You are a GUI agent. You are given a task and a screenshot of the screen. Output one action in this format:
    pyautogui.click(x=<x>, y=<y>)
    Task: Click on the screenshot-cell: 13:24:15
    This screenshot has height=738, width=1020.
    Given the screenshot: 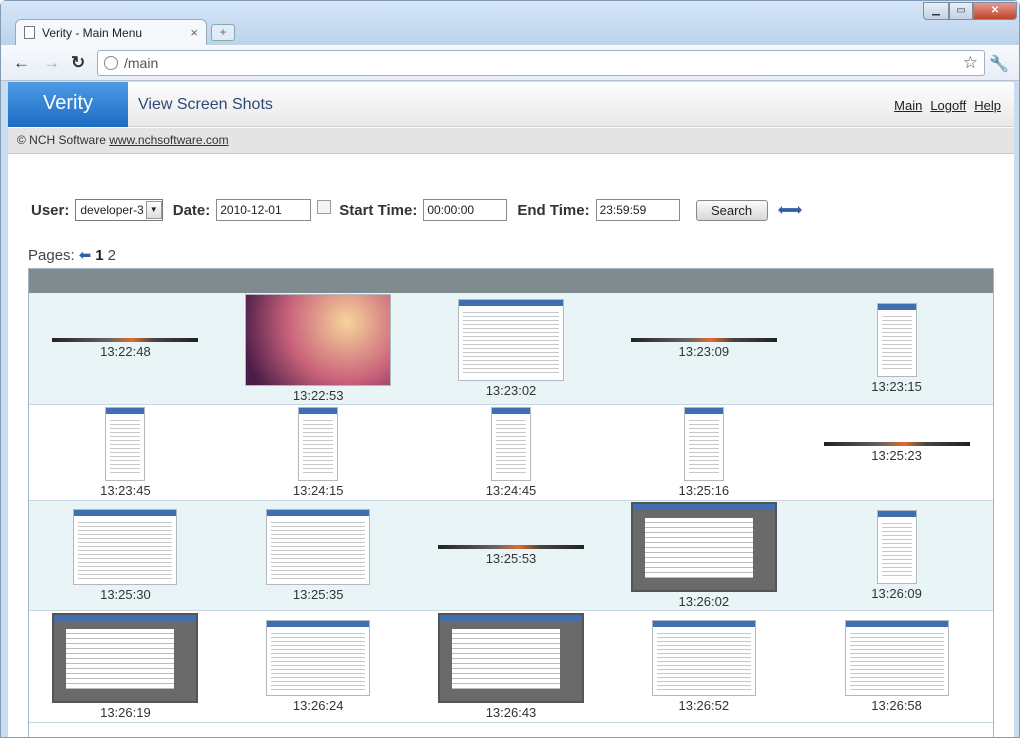 What is the action you would take?
    pyautogui.click(x=318, y=452)
    